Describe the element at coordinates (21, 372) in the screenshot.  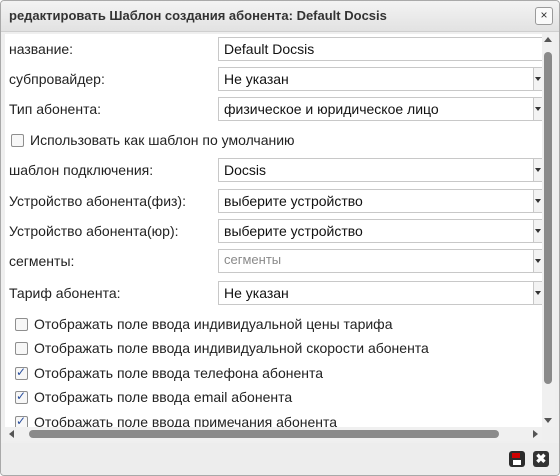
I see `option-checkbox-phone` at that location.